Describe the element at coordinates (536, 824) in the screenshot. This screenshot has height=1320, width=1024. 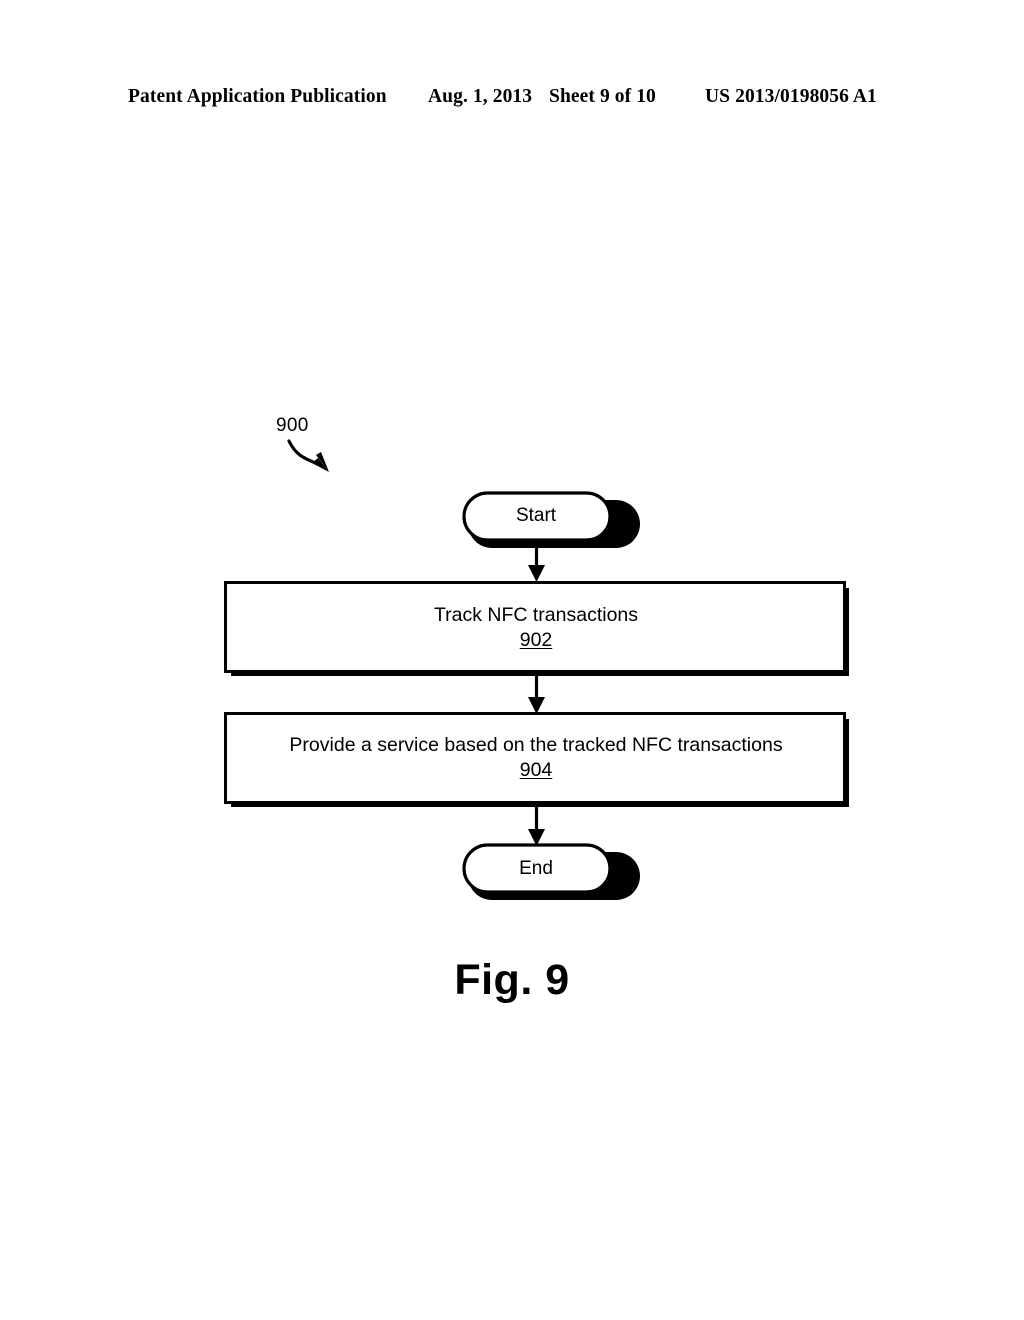
I see `connector-904-to-end` at that location.